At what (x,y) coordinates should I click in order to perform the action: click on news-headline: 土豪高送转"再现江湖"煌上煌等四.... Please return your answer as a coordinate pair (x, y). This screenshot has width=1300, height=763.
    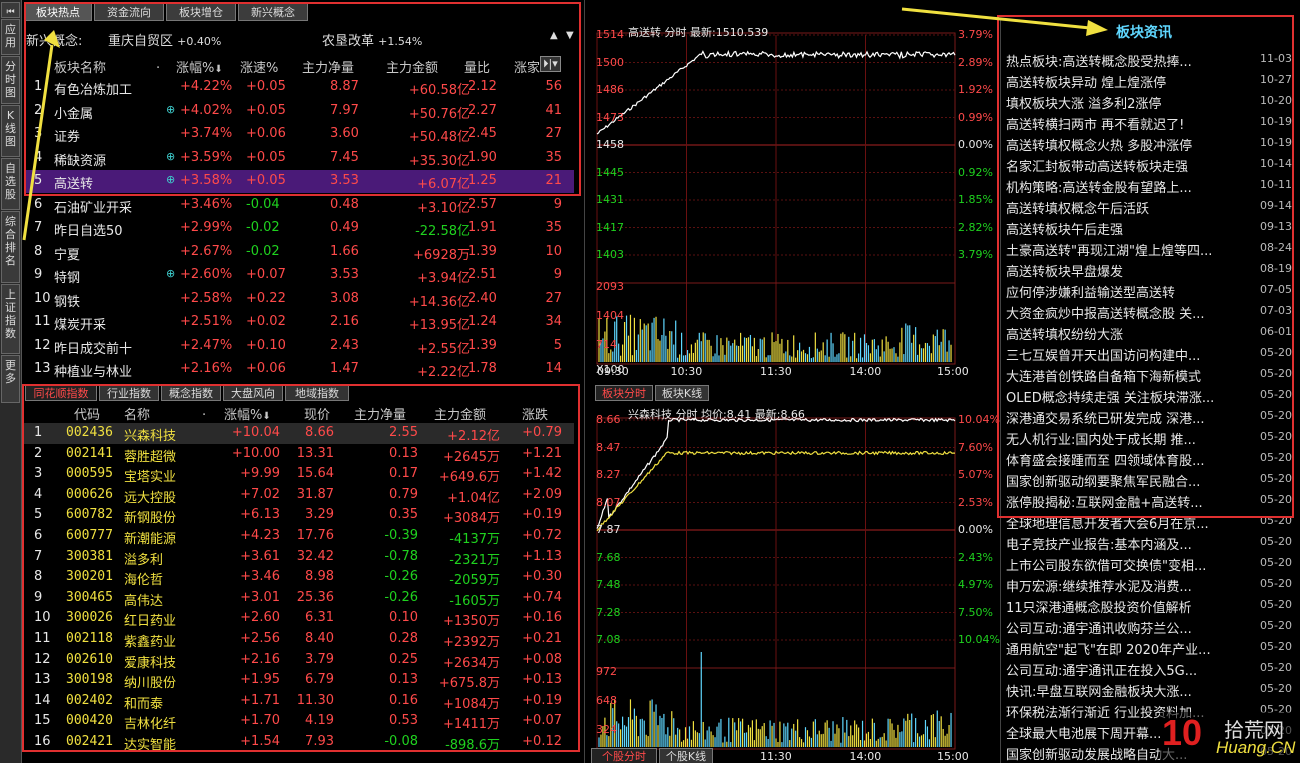
    Looking at the image, I should click on (1109, 251).